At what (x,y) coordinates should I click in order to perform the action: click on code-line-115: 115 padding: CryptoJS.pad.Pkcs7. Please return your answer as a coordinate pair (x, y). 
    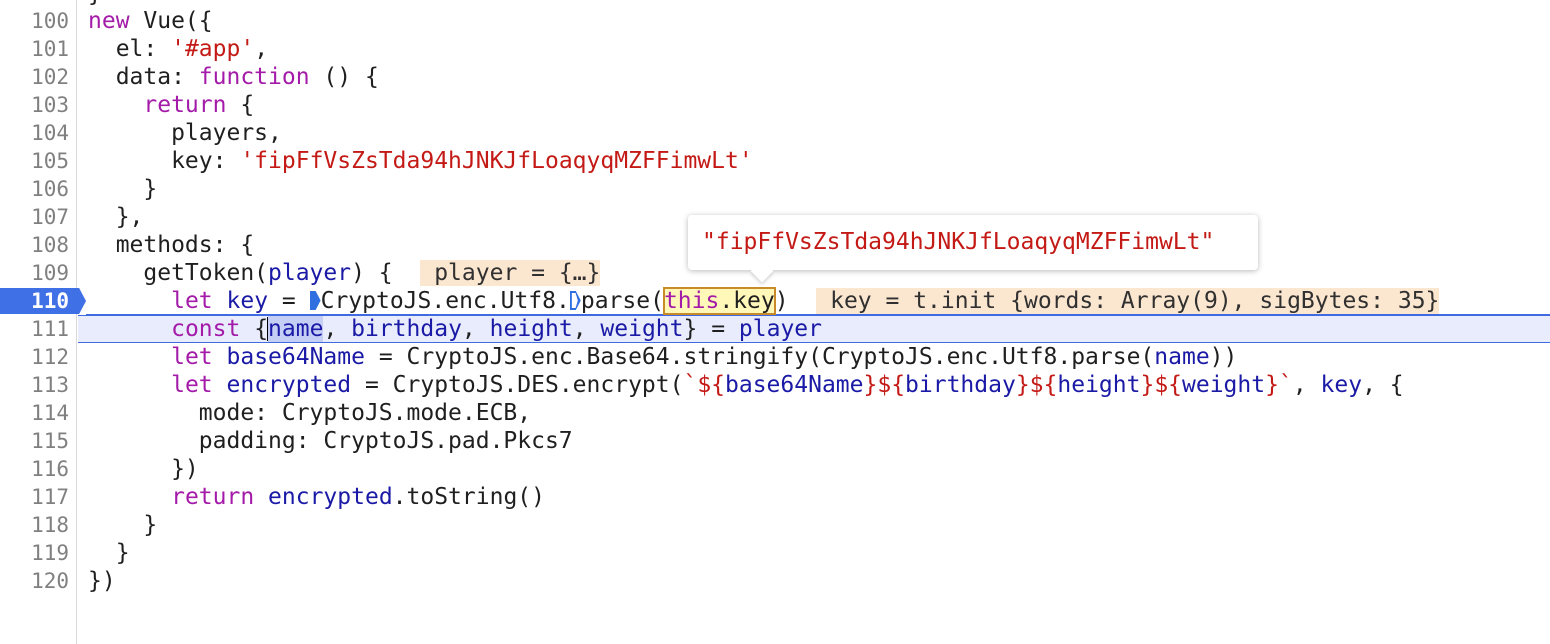
    Looking at the image, I should click on (775, 441).